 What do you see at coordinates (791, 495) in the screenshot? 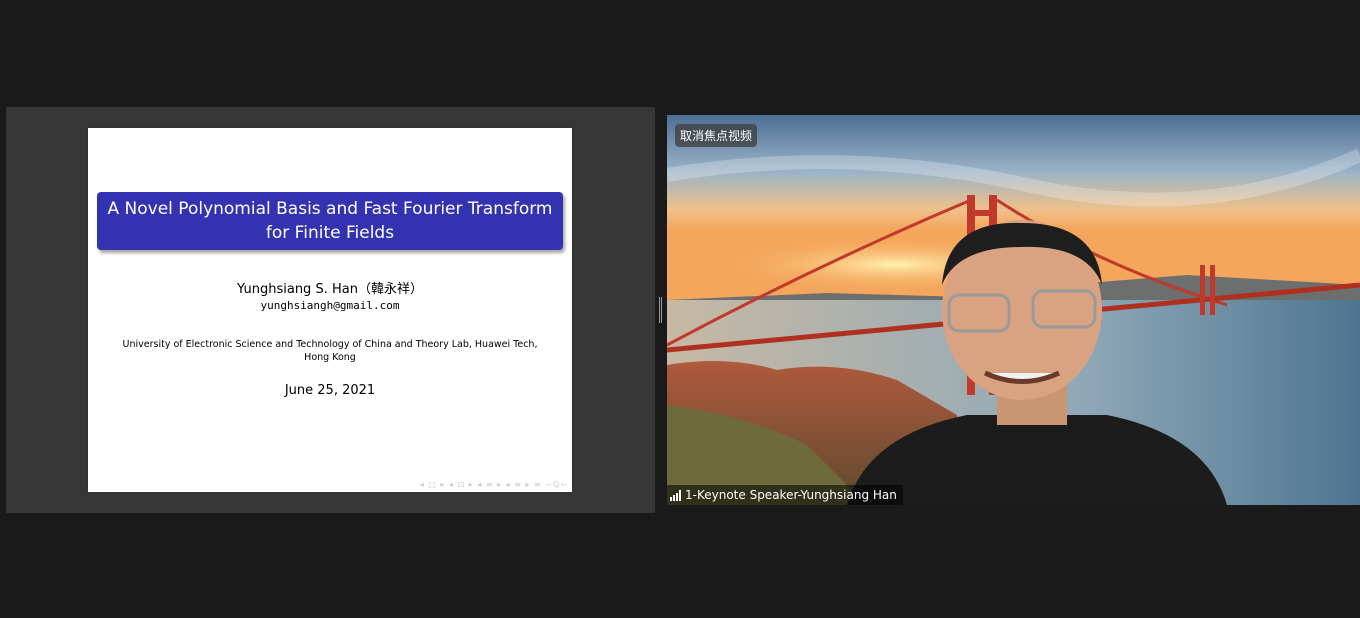
I see `participant-name: 1-Keynote Speaker-Yunghsiang Han` at bounding box center [791, 495].